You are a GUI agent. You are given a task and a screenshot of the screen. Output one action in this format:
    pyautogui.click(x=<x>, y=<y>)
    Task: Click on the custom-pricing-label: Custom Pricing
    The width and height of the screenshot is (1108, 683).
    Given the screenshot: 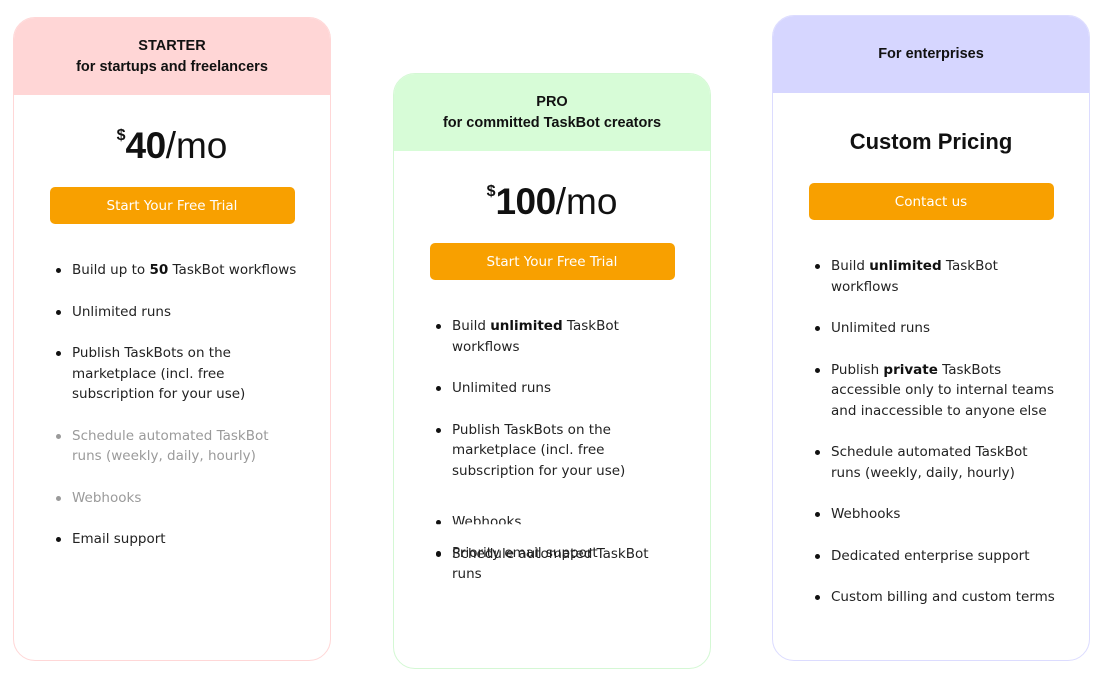 What is the action you would take?
    pyautogui.click(x=931, y=141)
    